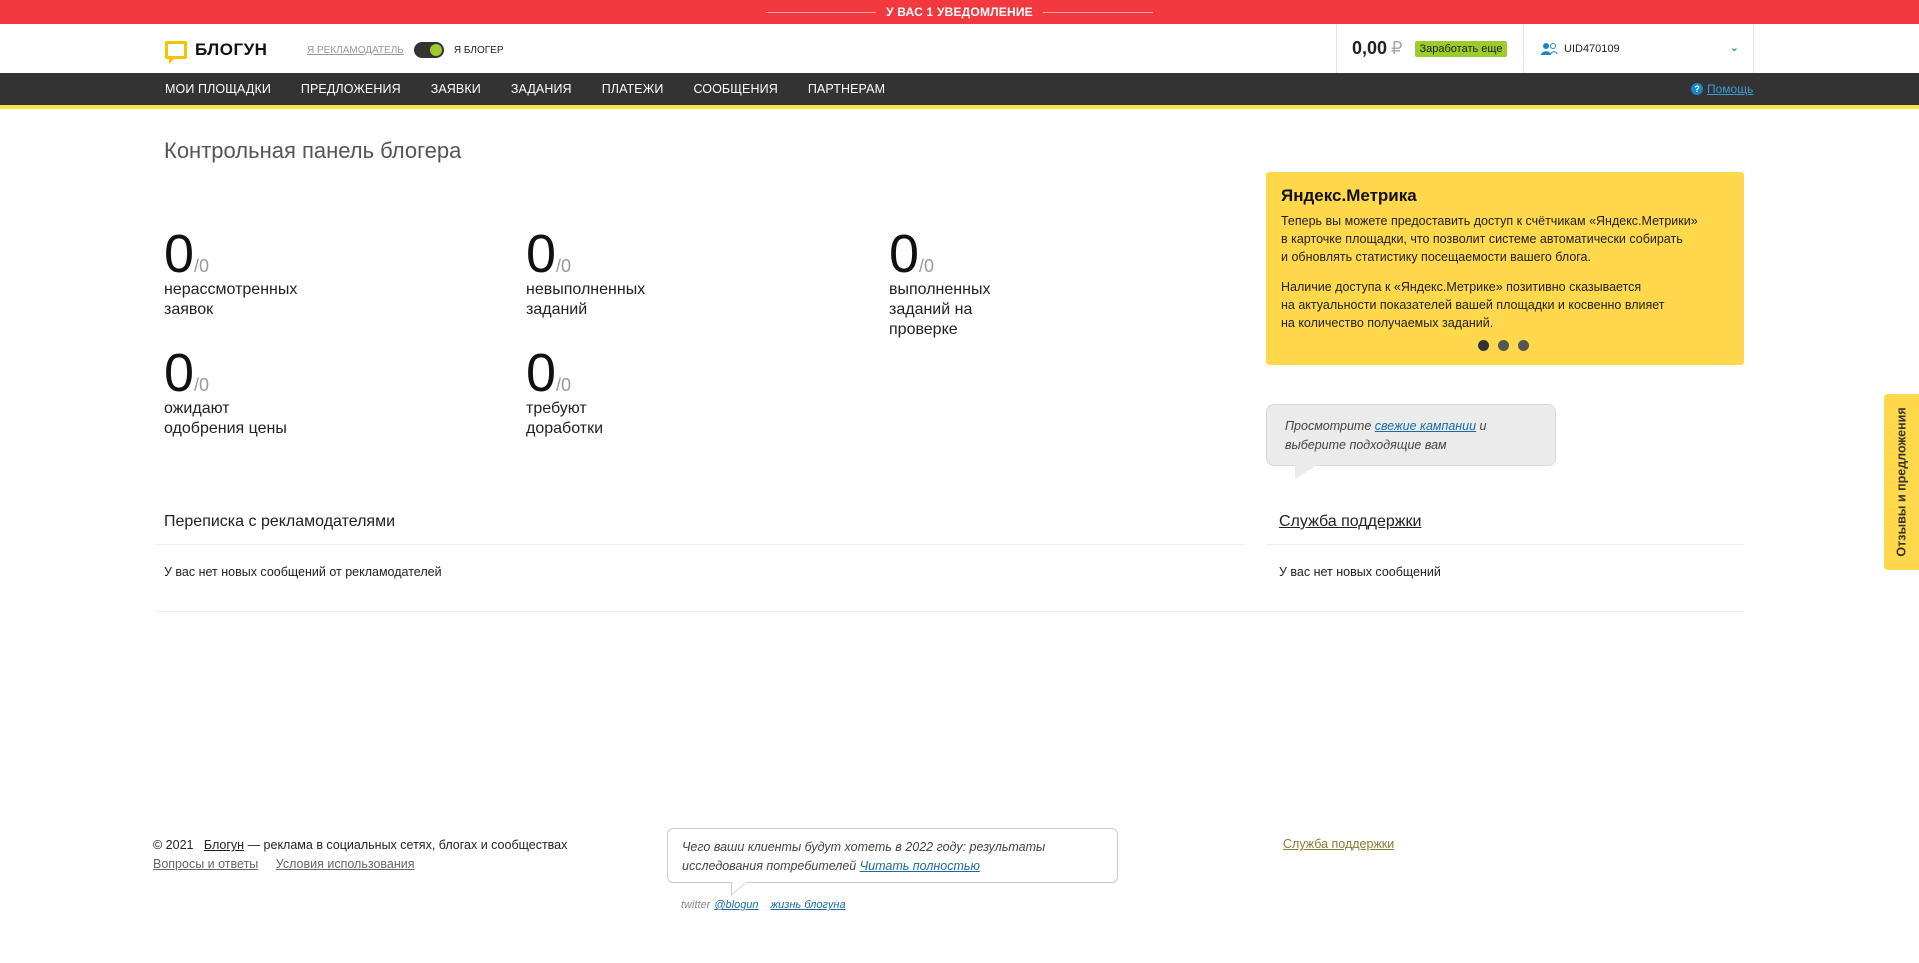 The width and height of the screenshot is (1919, 963). What do you see at coordinates (1366, 445) in the screenshot?
I see `campaigns-text-line2: выберите подходящие вам` at bounding box center [1366, 445].